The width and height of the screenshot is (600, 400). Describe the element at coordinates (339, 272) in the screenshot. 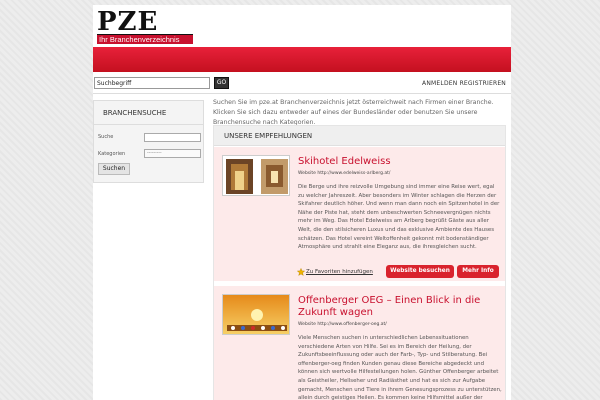

I see `add-favorite-link: Zu Favoriten hinzufügen` at that location.